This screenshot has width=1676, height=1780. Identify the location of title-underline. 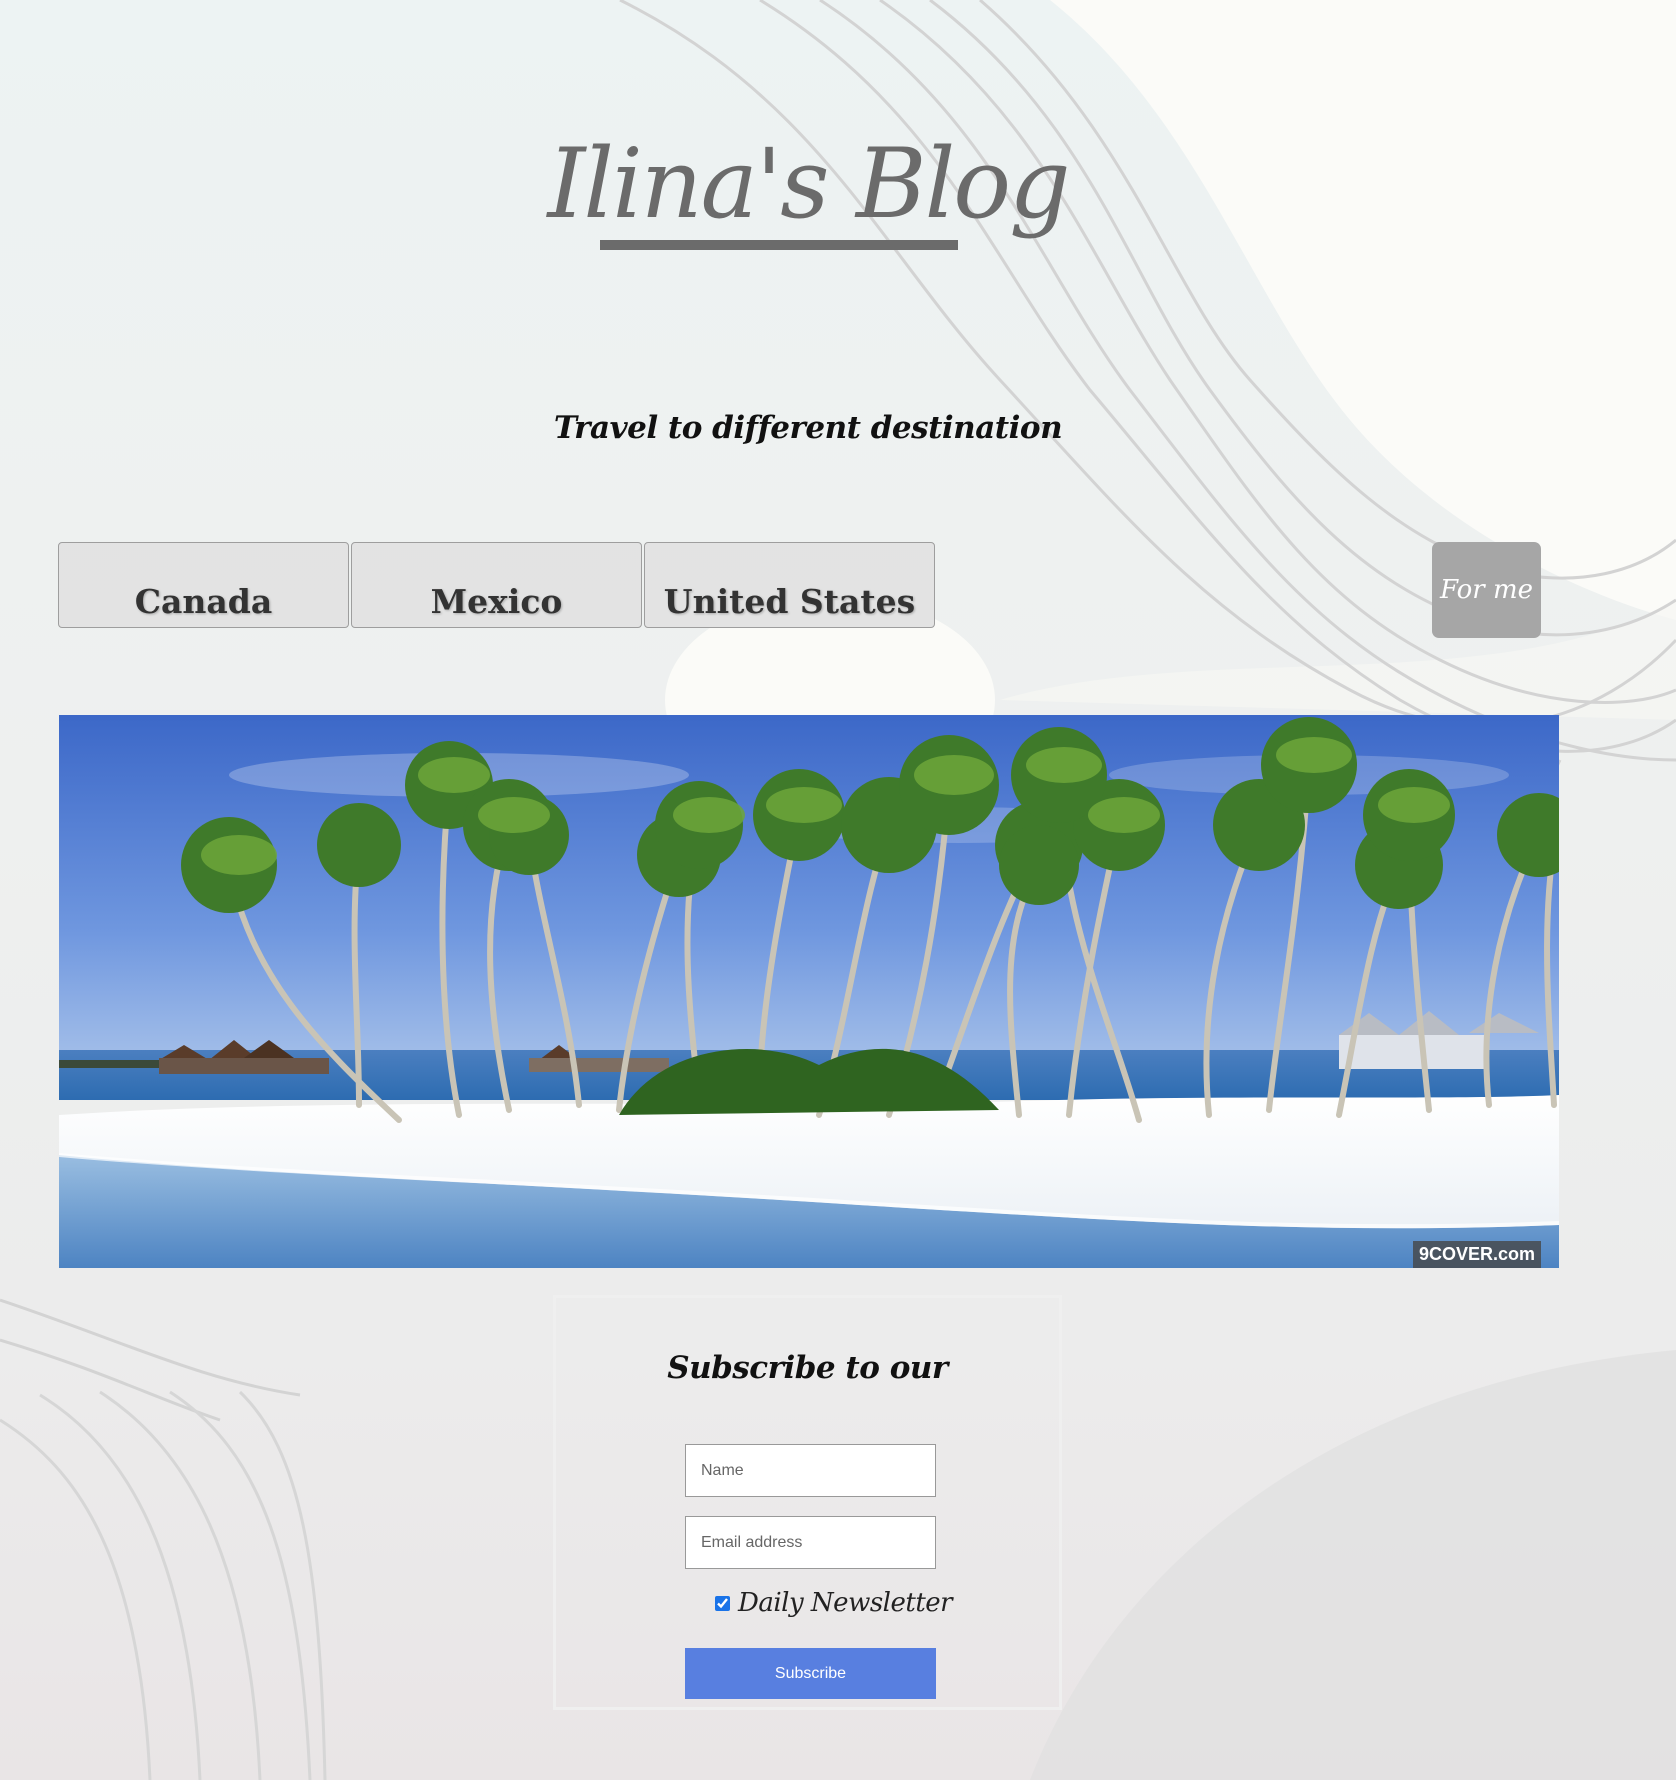
(779, 245).